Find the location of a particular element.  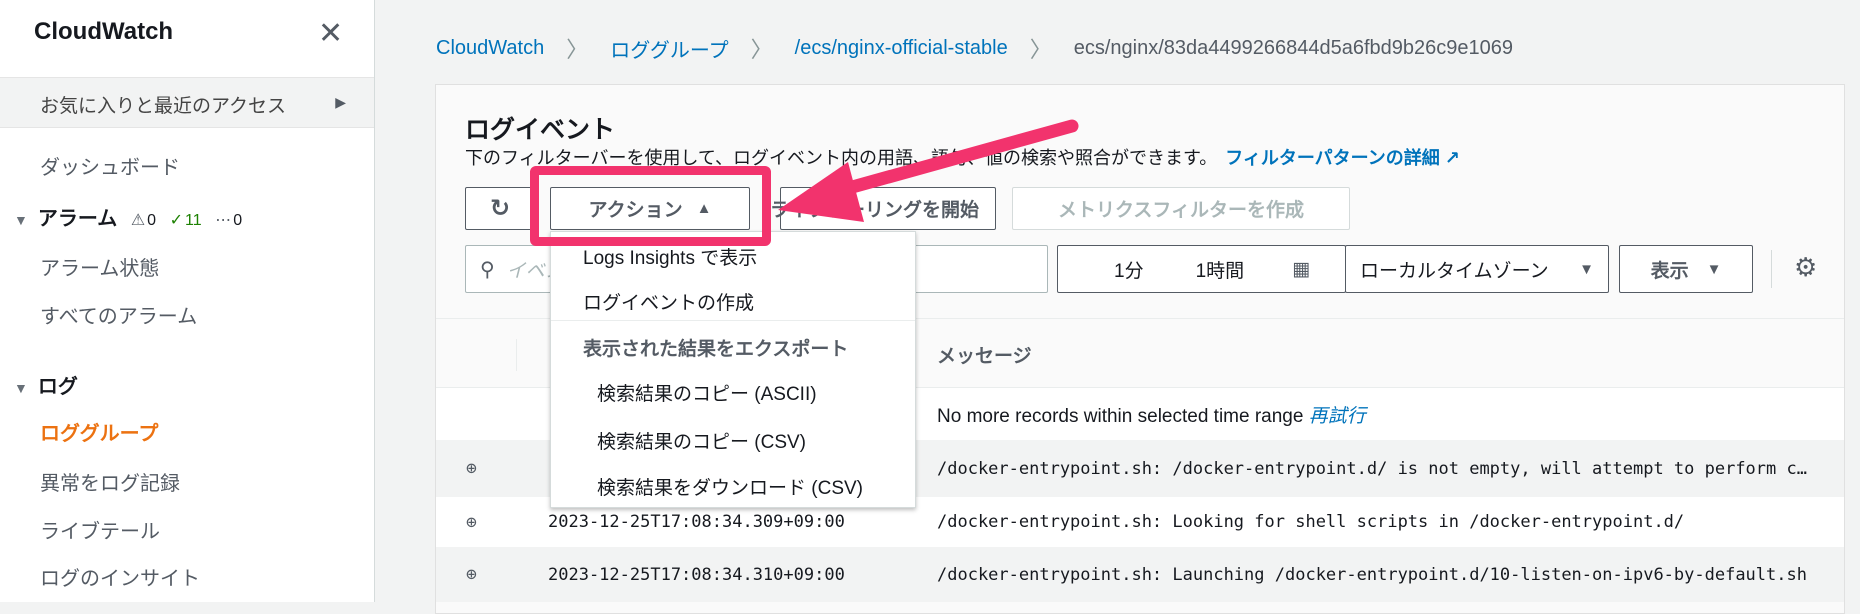

refresh-icon: ↻ is located at coordinates (500, 208).